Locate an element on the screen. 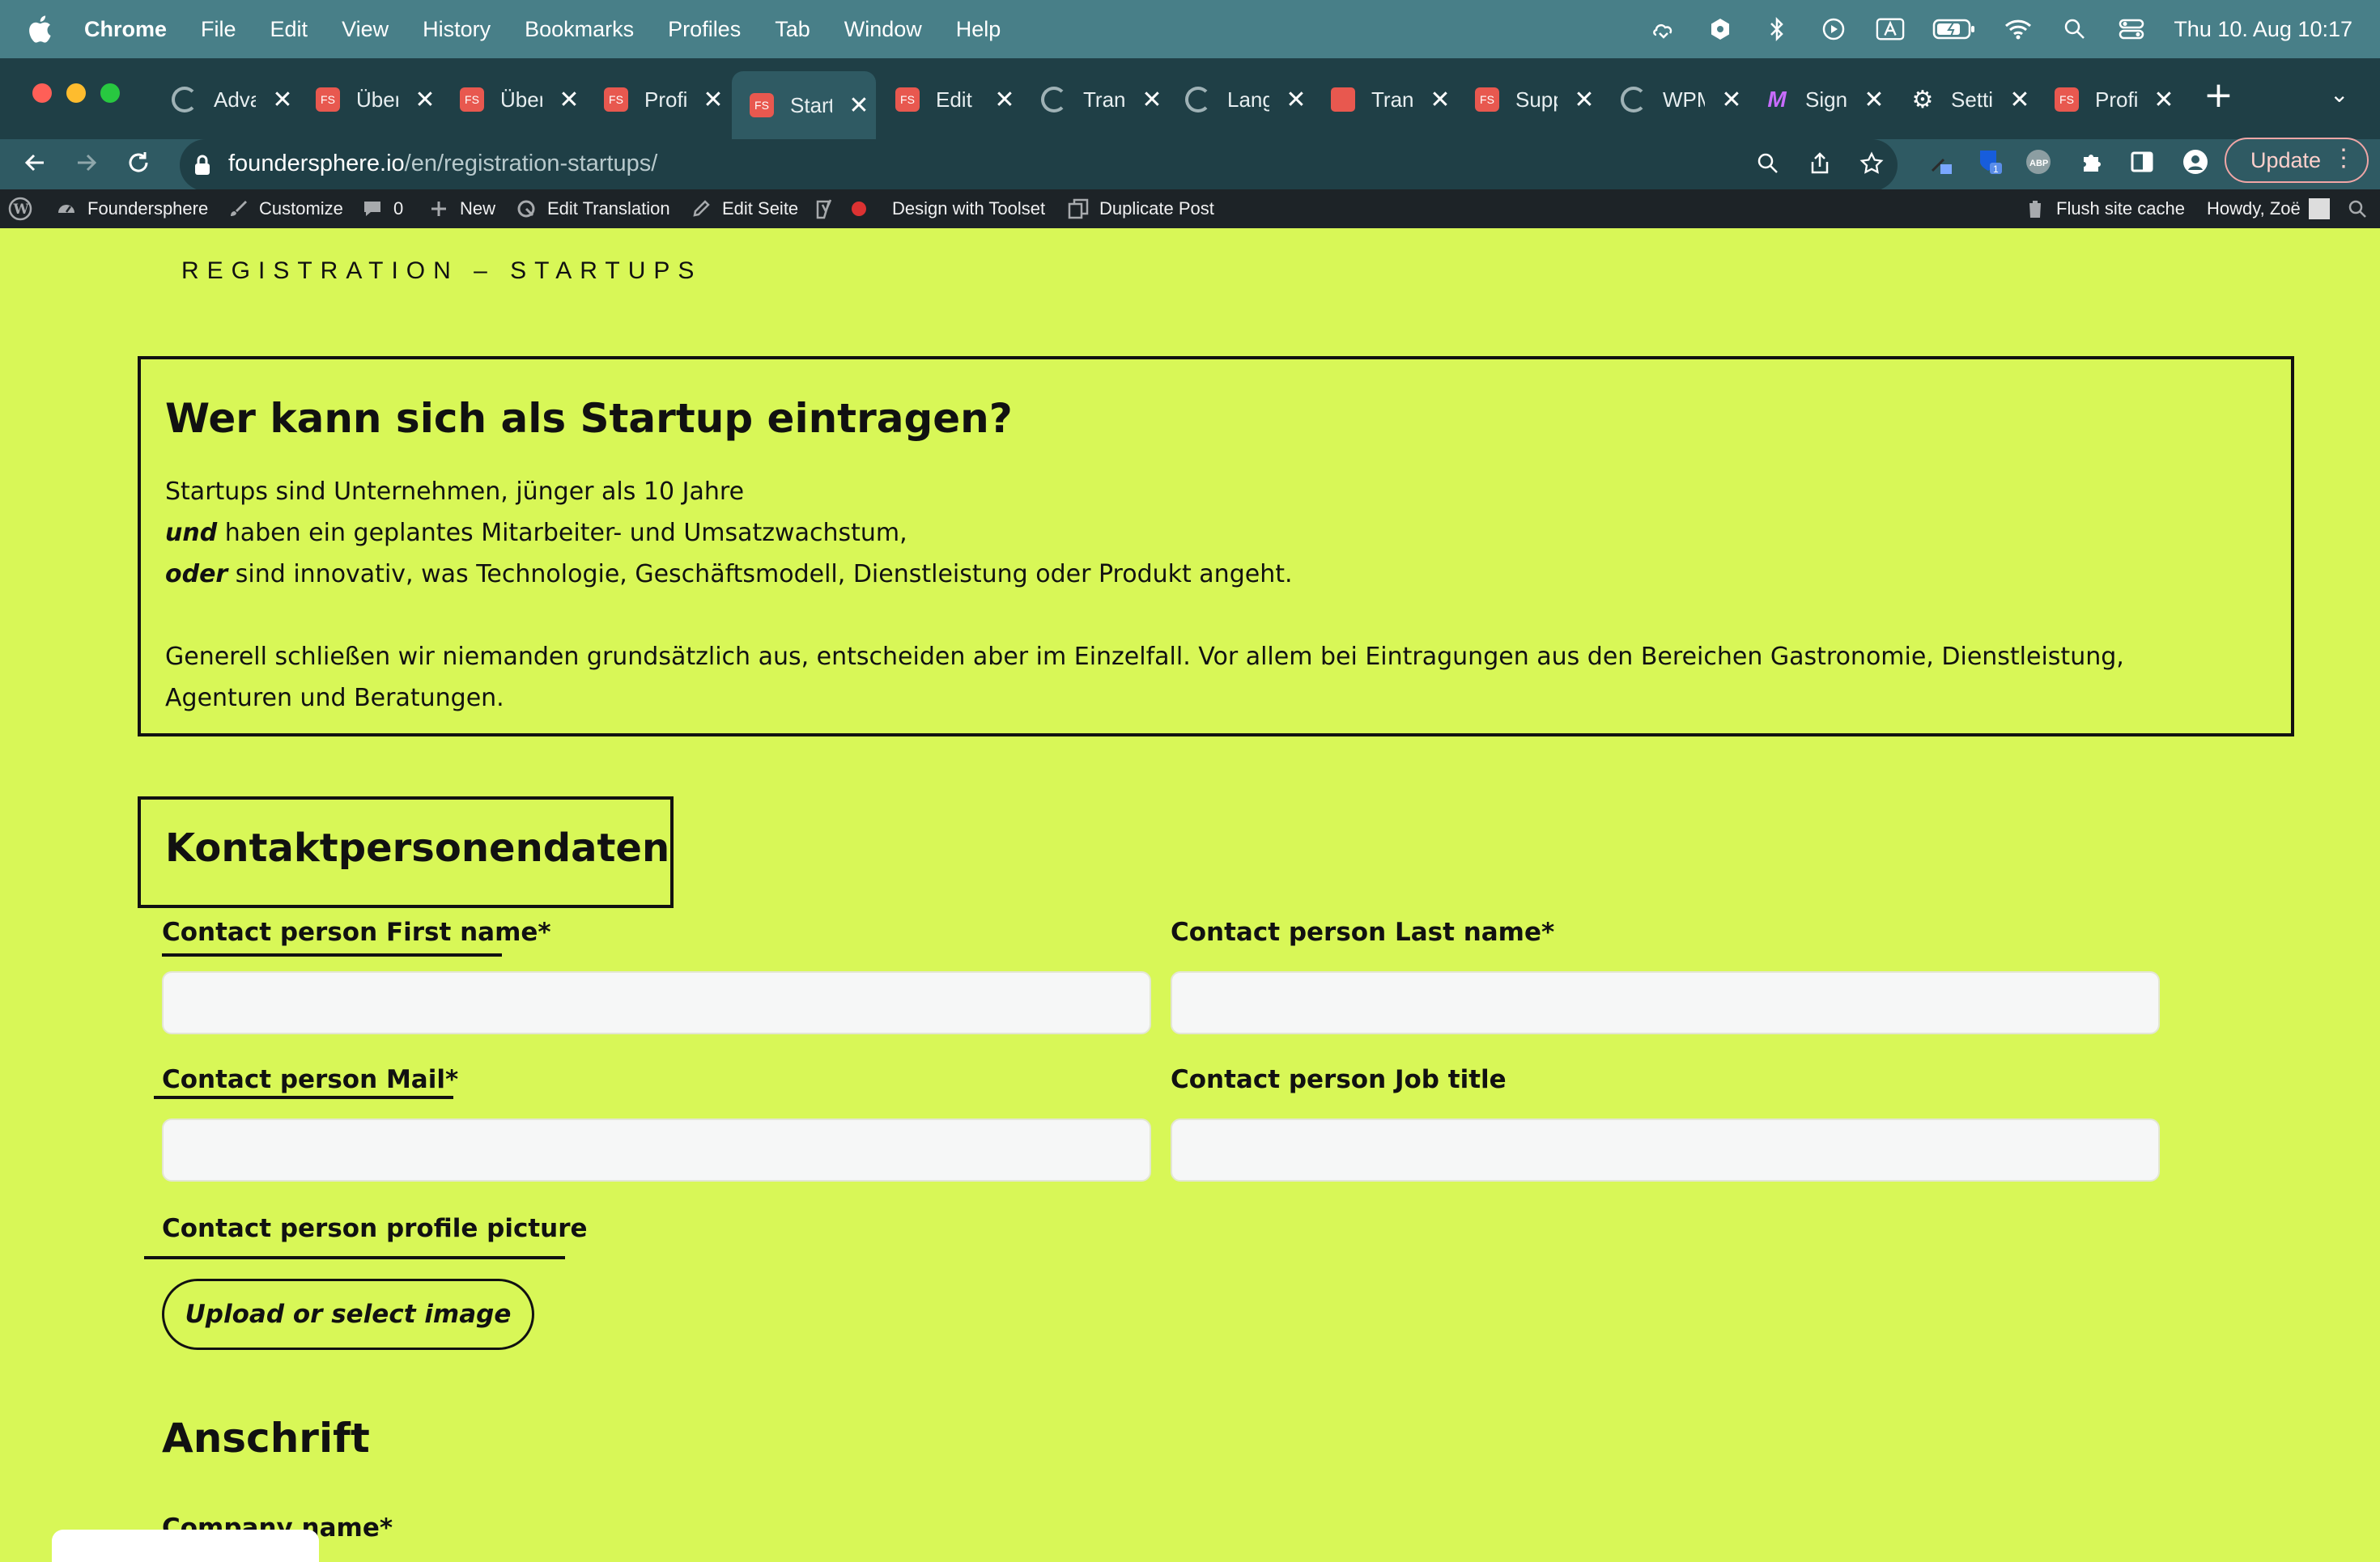 The width and height of the screenshot is (2380, 1562). hexagon-app-icon is located at coordinates (1721, 29).